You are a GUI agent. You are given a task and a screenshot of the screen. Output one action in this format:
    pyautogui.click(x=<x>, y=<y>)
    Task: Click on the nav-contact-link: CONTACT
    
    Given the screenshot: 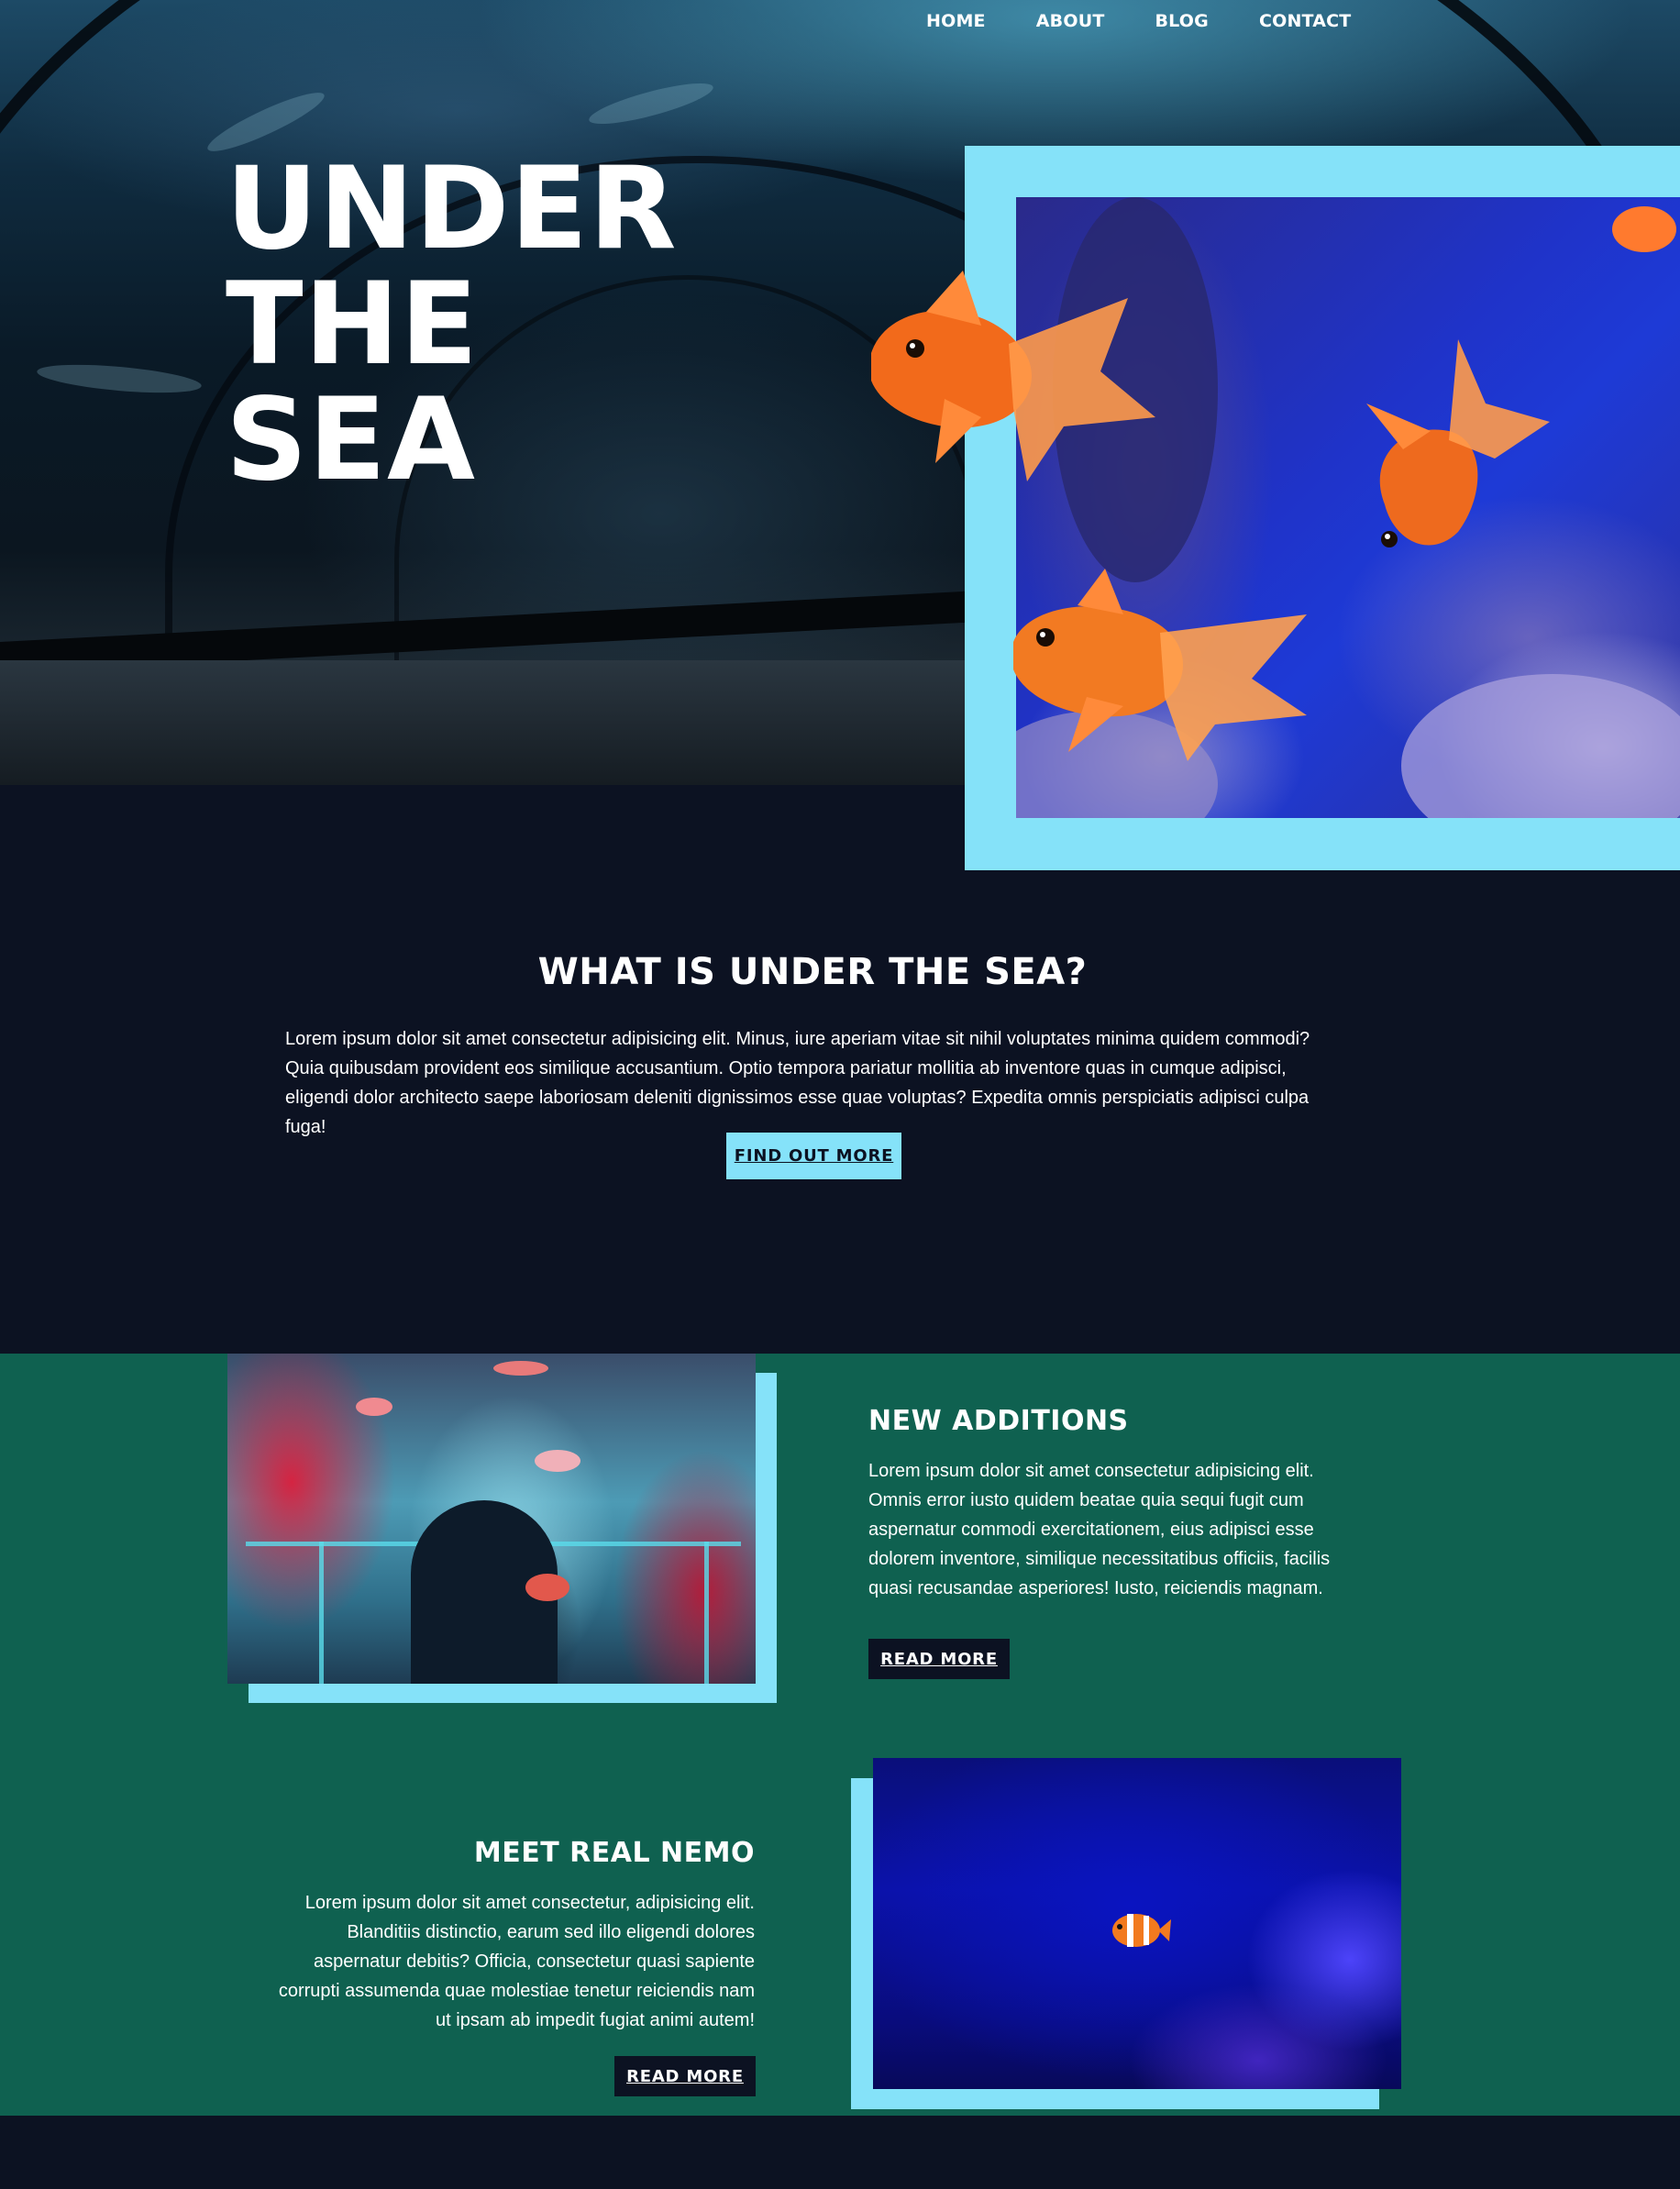 What is the action you would take?
    pyautogui.click(x=1305, y=21)
    